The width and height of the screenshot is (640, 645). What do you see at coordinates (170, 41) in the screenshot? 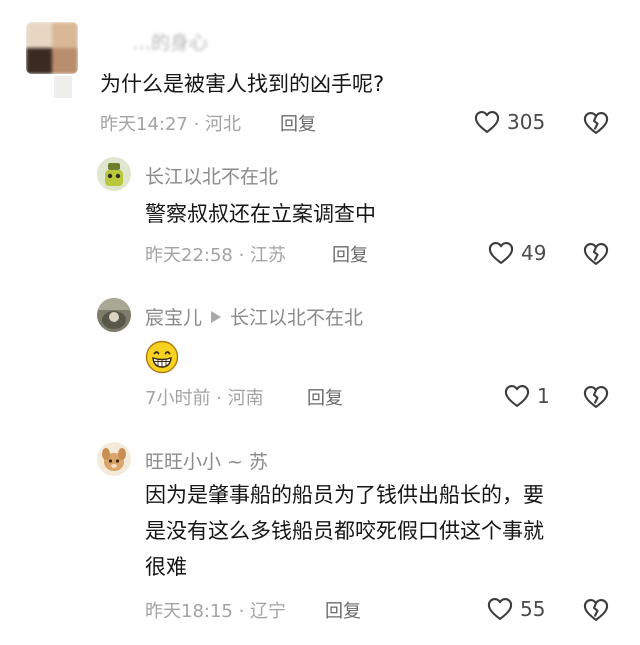
I see `comment-username: …的身心` at bounding box center [170, 41].